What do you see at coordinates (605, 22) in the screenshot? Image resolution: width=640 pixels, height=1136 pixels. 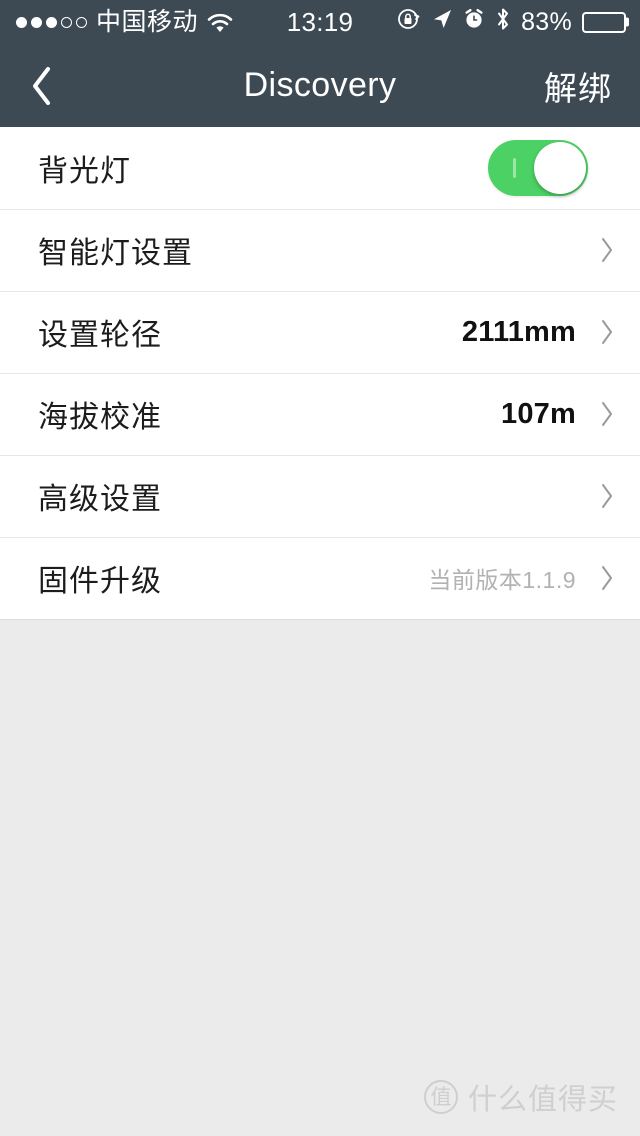 I see `battery-icon` at bounding box center [605, 22].